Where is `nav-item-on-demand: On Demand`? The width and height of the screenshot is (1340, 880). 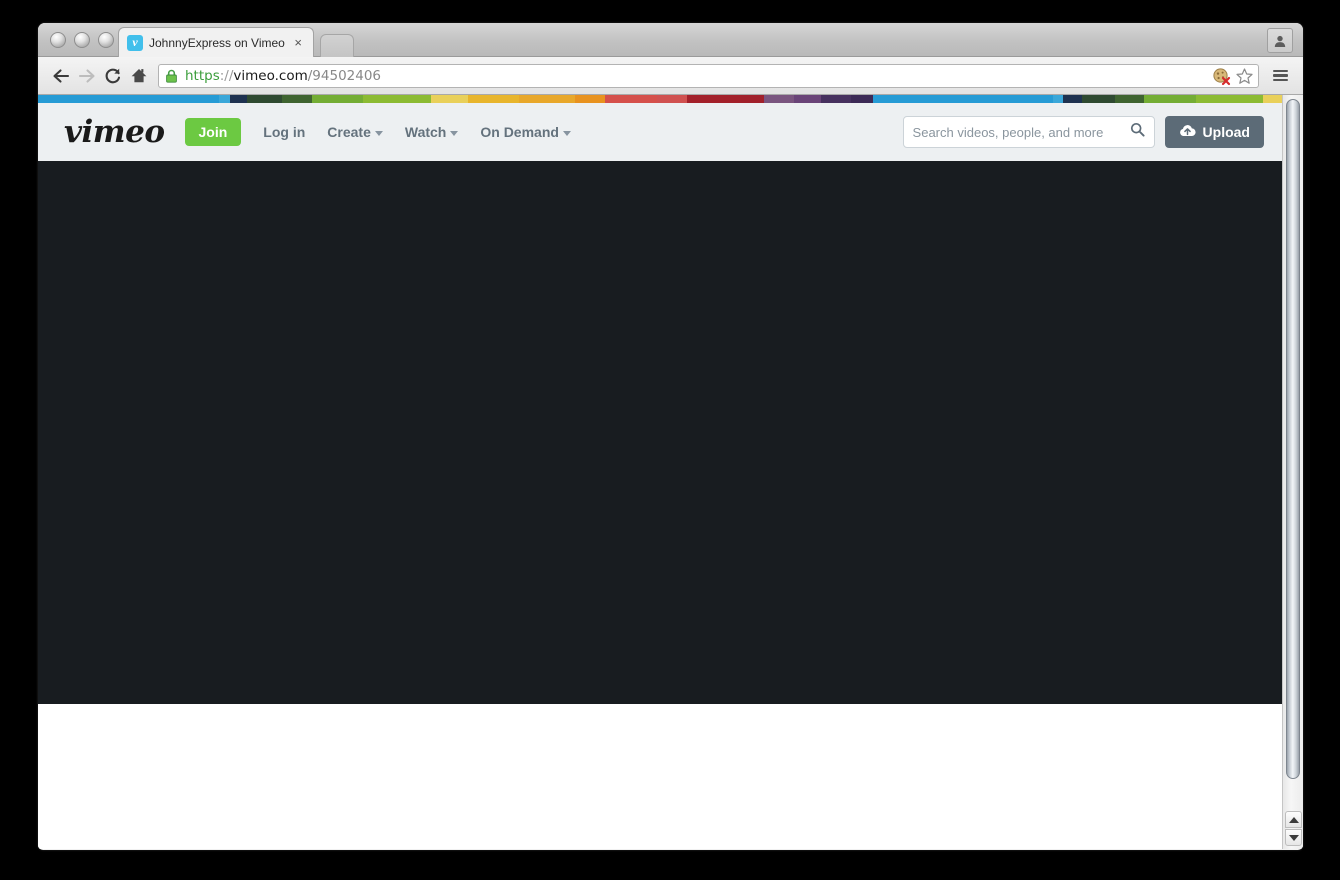
nav-item-on-demand: On Demand is located at coordinates (525, 132).